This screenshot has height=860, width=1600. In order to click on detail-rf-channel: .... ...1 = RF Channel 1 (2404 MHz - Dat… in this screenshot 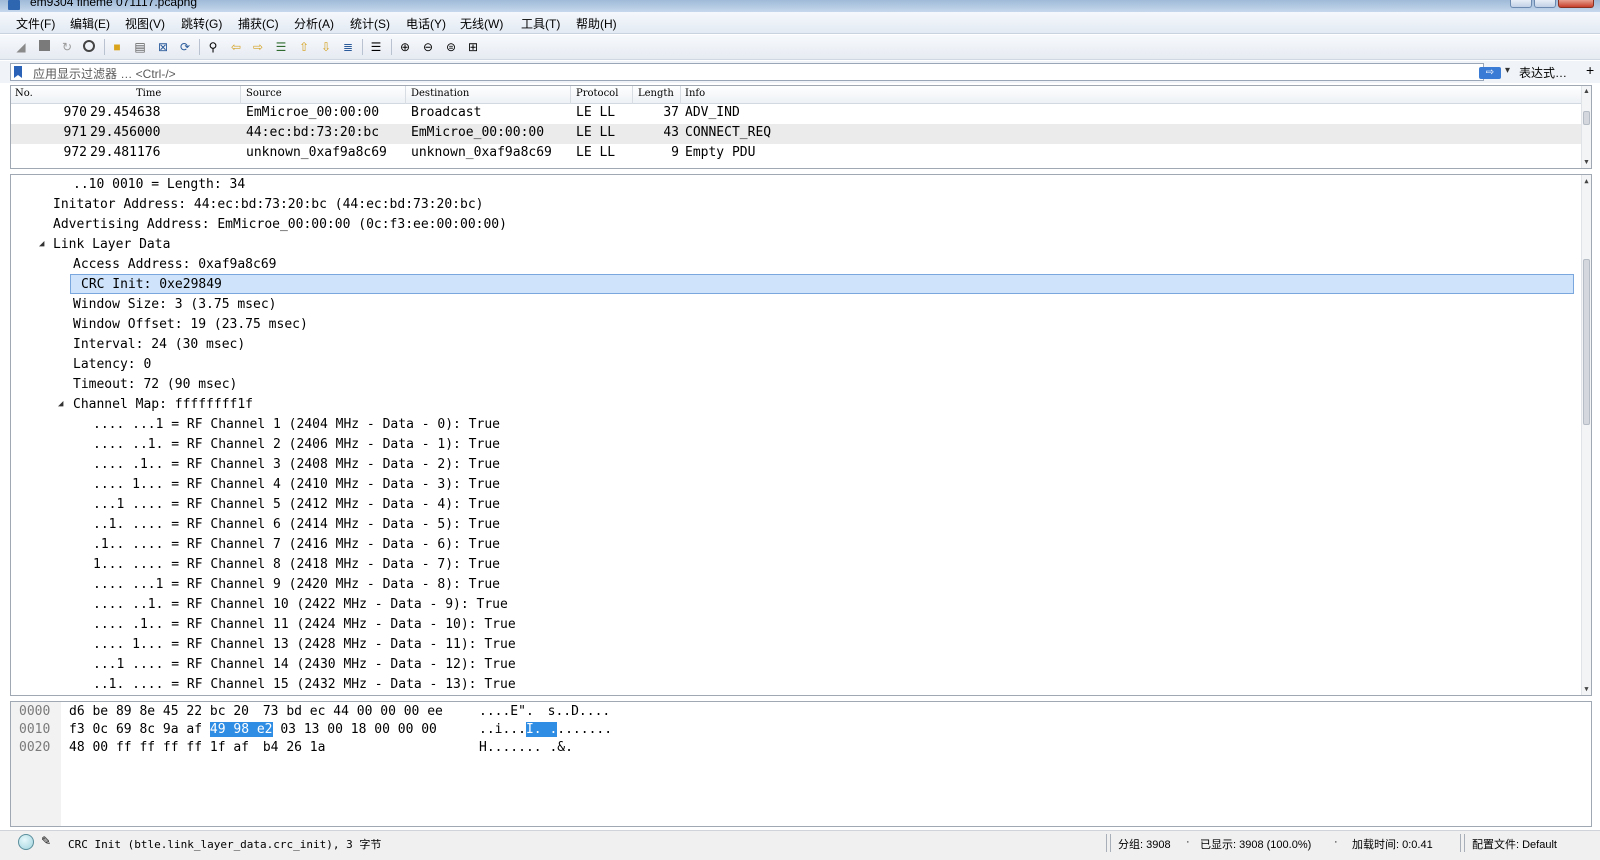, I will do `click(296, 425)`.